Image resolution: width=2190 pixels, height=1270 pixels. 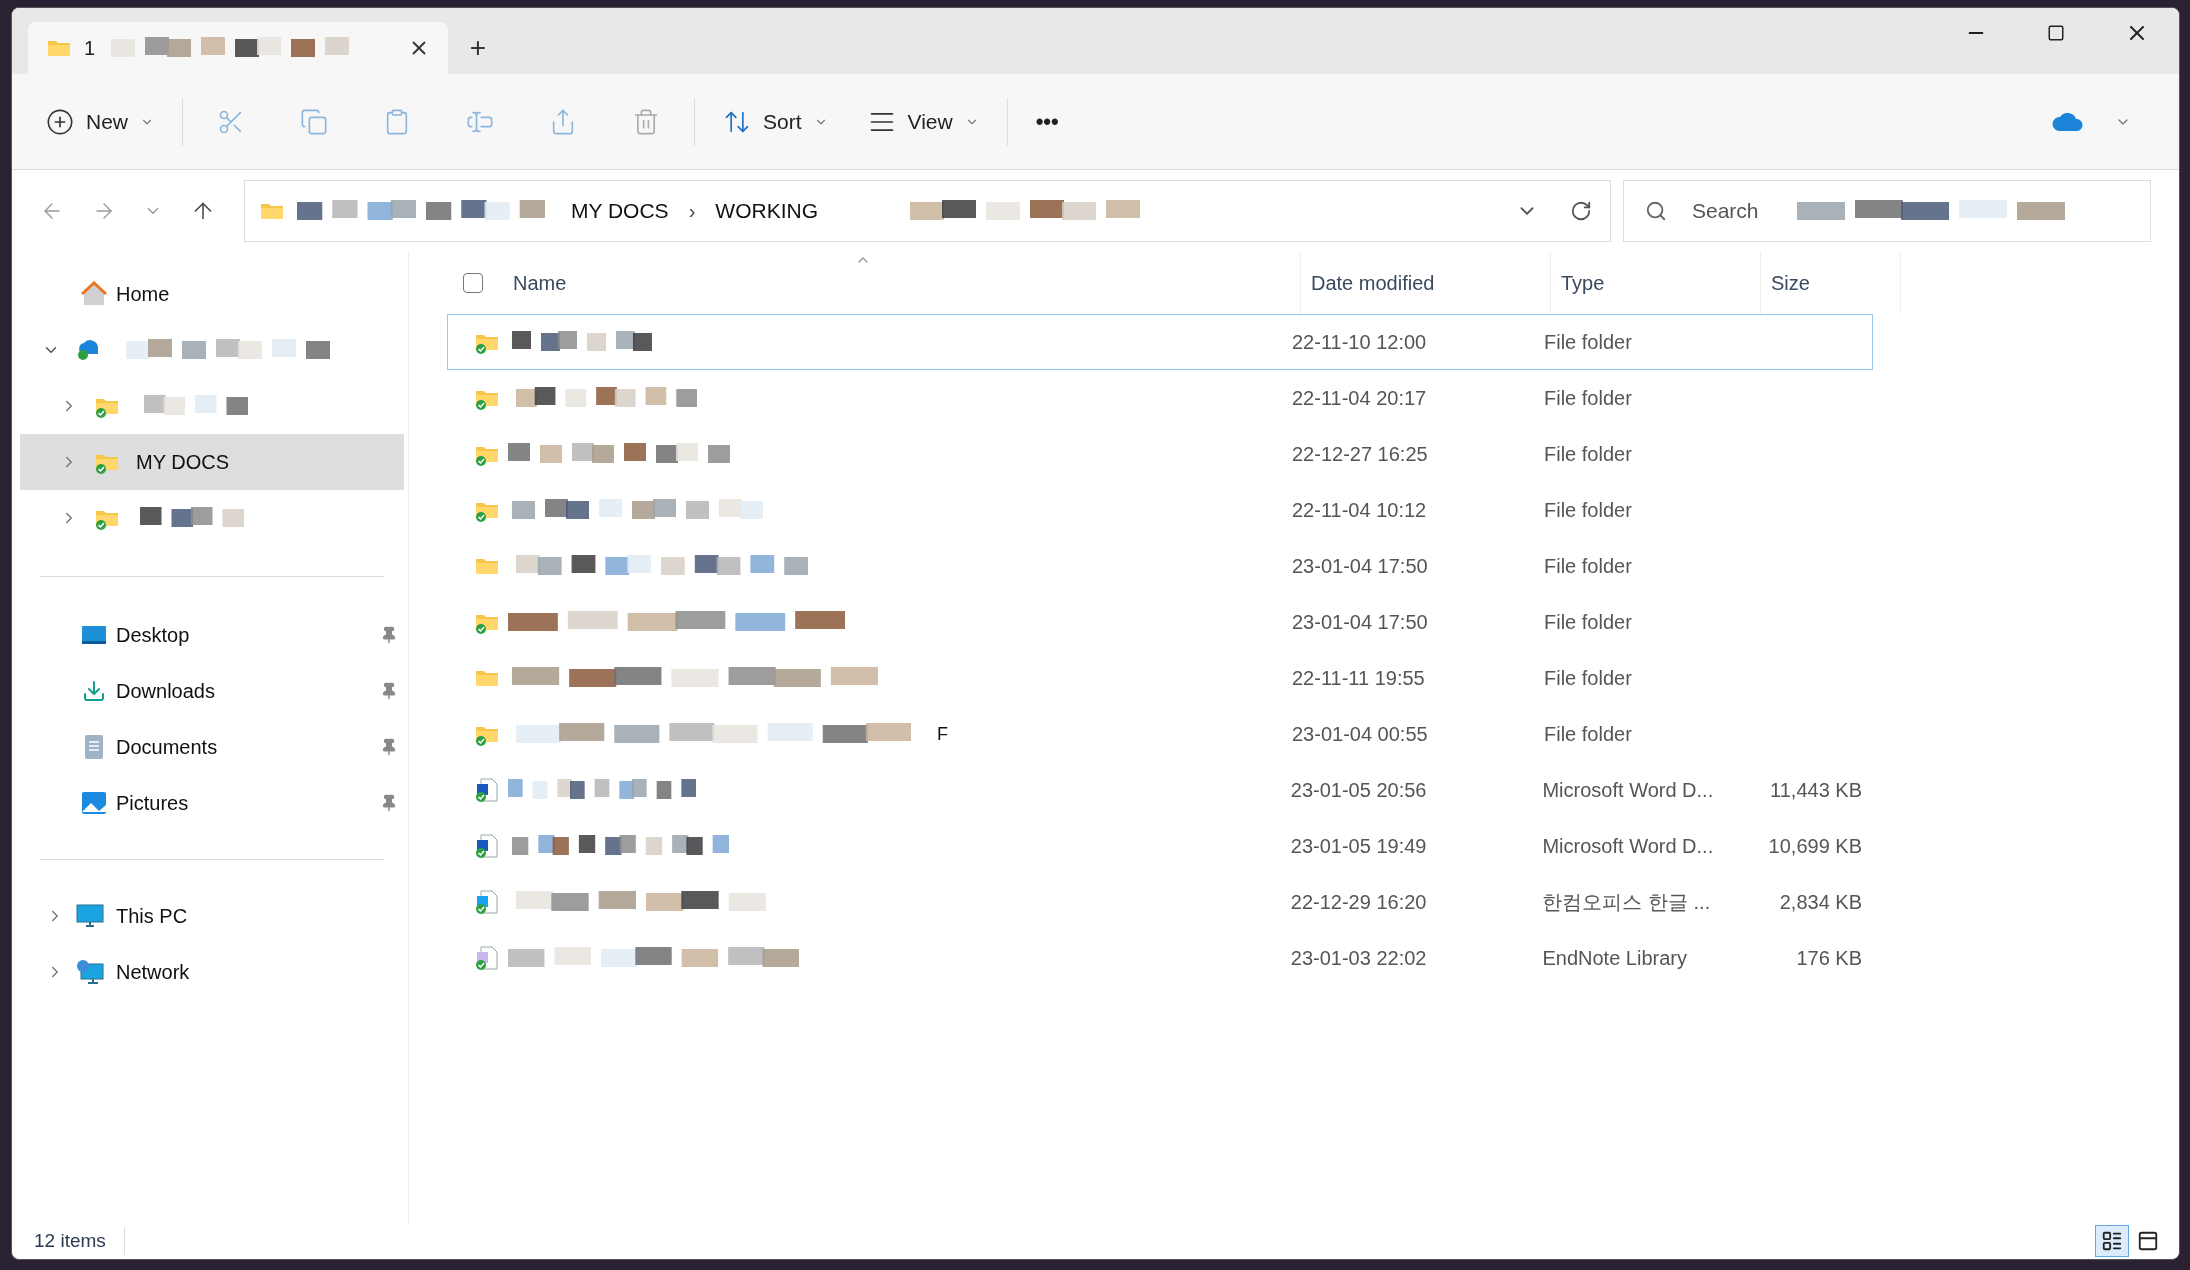 I want to click on sidebar-item: This PC, so click(x=212, y=916).